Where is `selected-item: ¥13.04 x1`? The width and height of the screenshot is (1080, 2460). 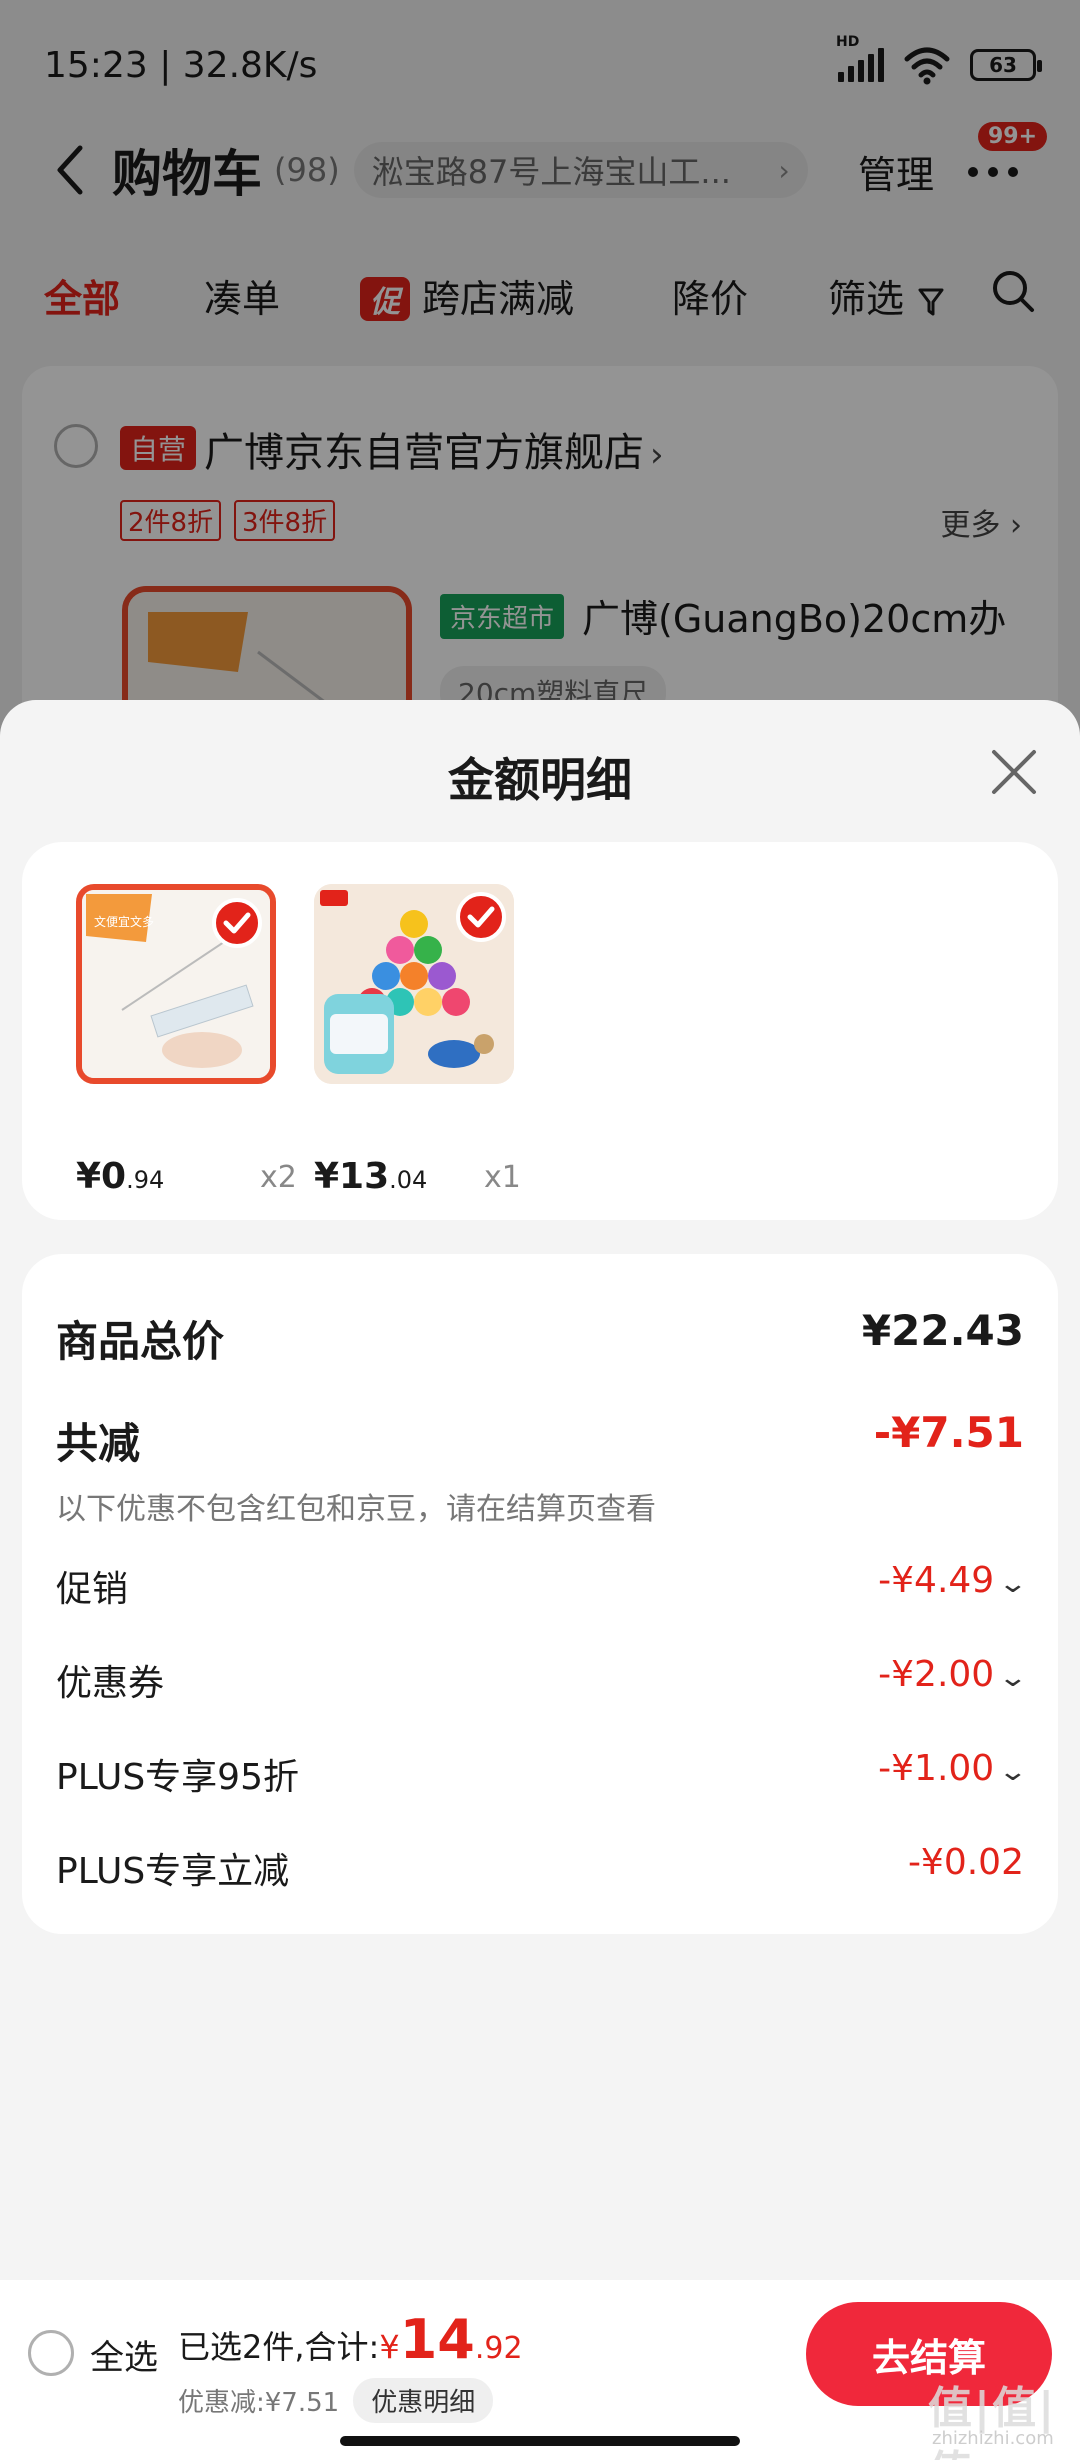 selected-item: ¥13.04 x1 is located at coordinates (417, 1040).